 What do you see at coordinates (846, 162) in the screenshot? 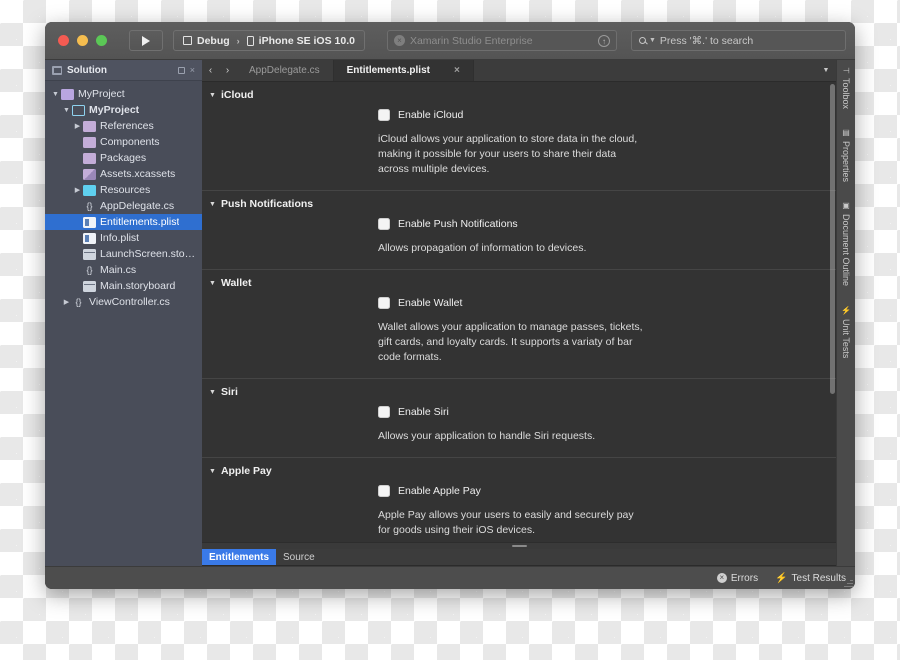
I see `pad-tab-label: Properties` at bounding box center [846, 162].